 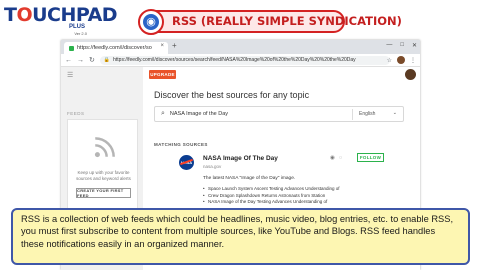 What do you see at coordinates (410, 74) in the screenshot?
I see `user-avatar` at bounding box center [410, 74].